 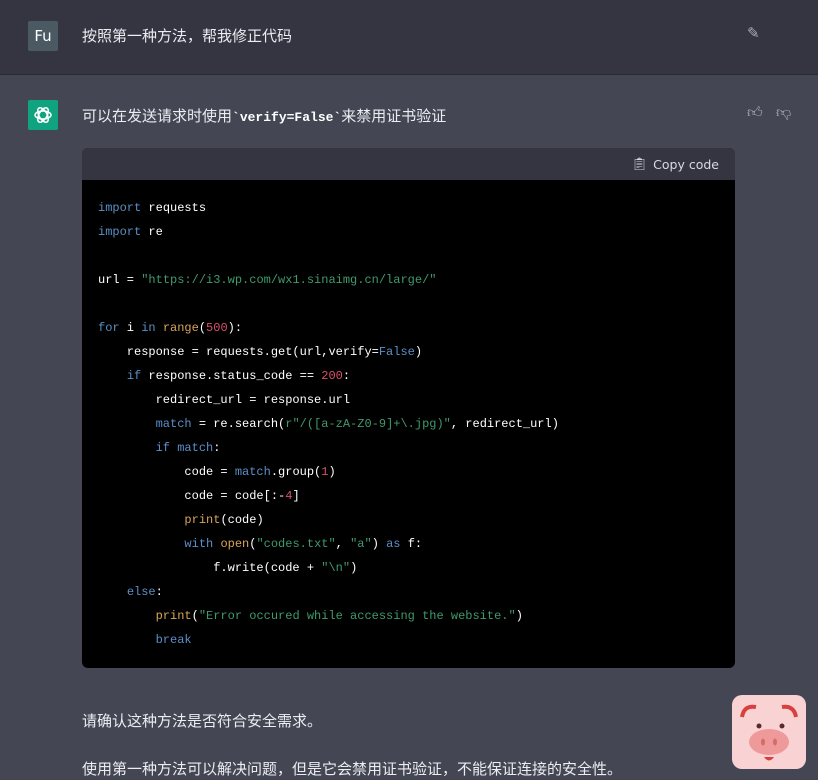 I want to click on intro-text: 可以在发送请求时使用, so click(x=157, y=116).